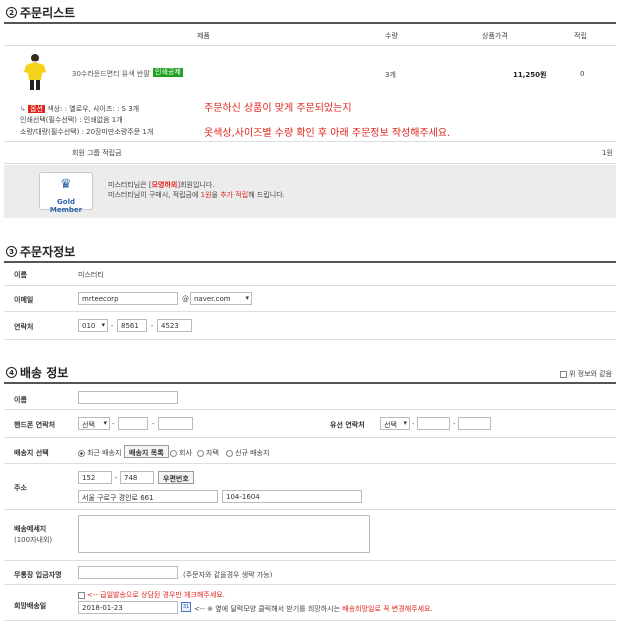 Image resolution: width=620 pixels, height=634 pixels. Describe the element at coordinates (278, 108) in the screenshot. I see `notice-line-1: 주문하신 상품이 맞게 주문되었는지` at that location.